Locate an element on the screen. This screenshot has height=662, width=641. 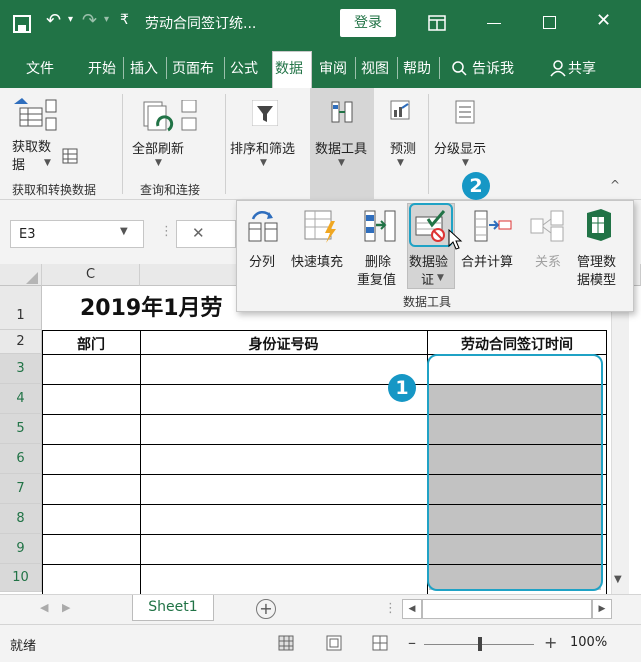
tab-page-layout: 页面布 is located at coordinates (193, 68).